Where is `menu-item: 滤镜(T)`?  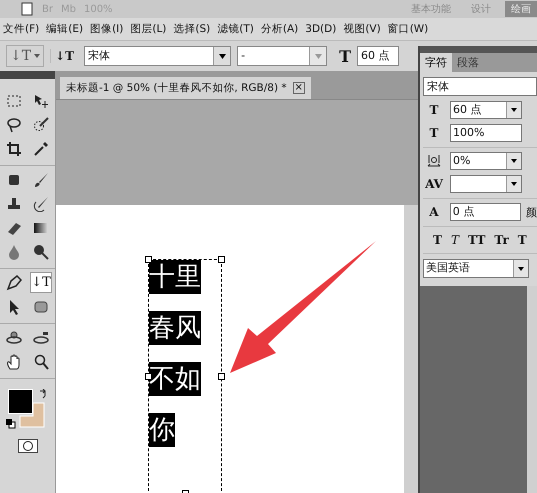
menu-item: 滤镜(T) is located at coordinates (235, 29).